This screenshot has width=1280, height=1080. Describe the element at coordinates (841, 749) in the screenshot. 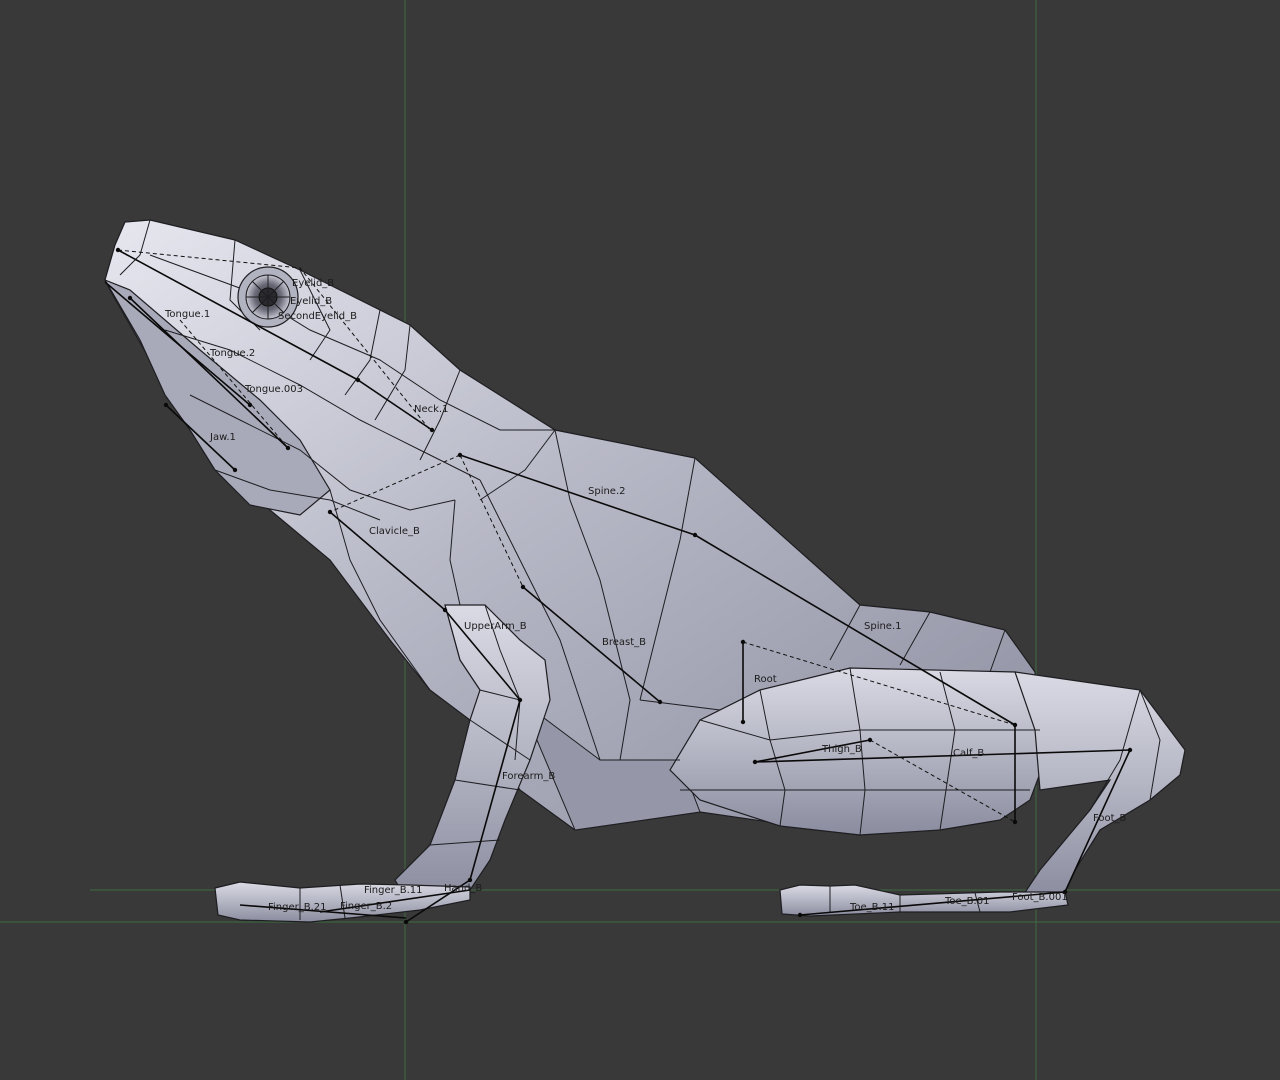

I see `label-thigh-b: Thigh_B` at that location.